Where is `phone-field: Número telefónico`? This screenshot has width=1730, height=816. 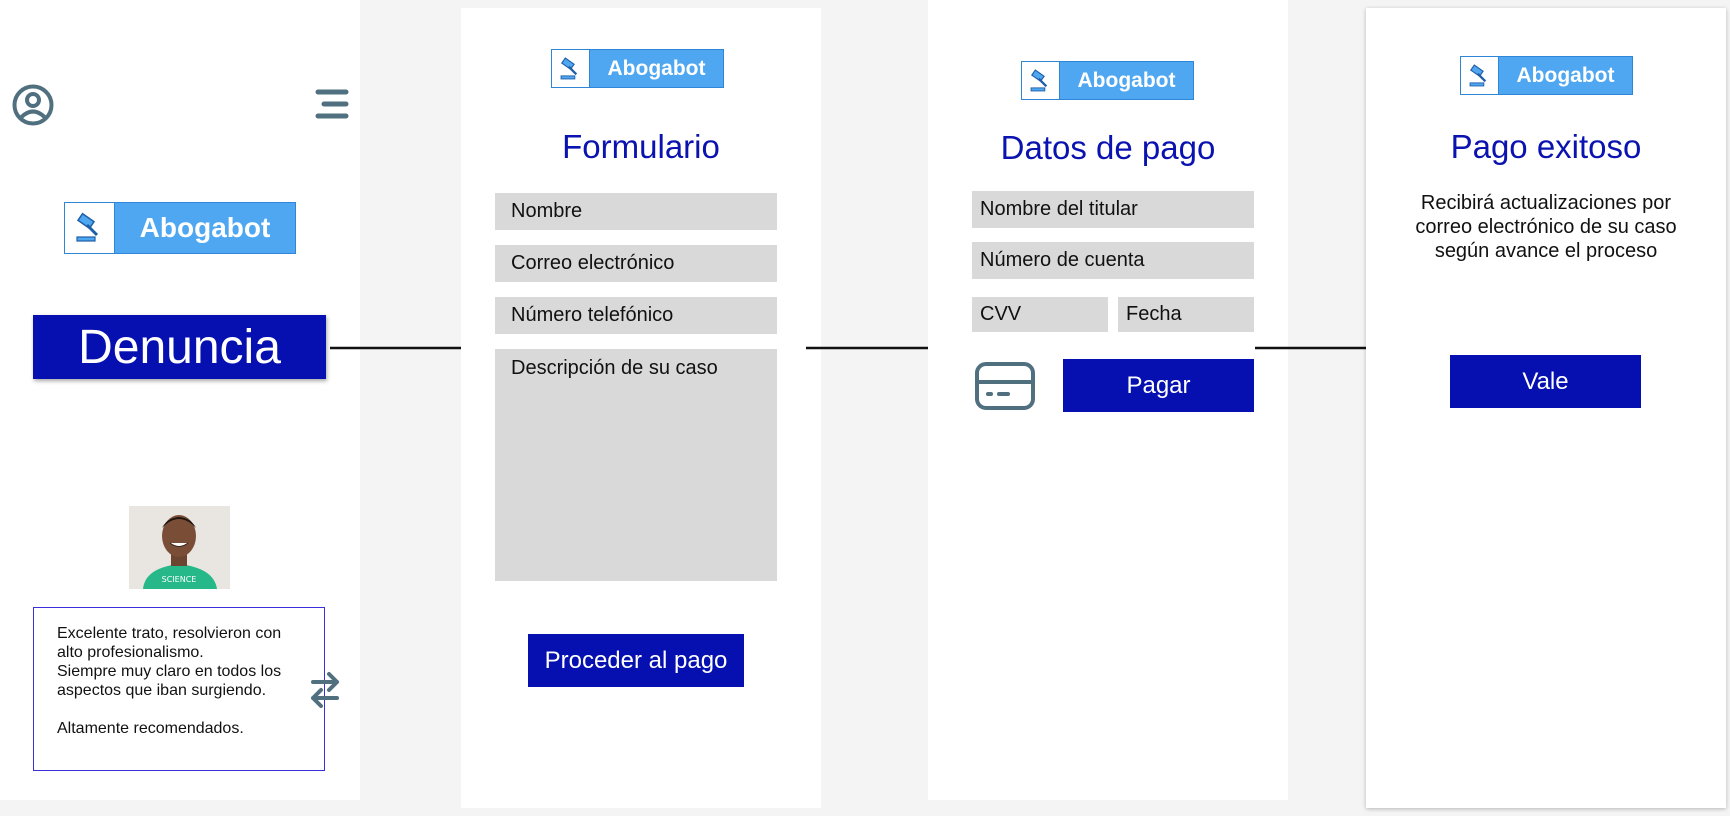 phone-field: Número telefónico is located at coordinates (636, 315).